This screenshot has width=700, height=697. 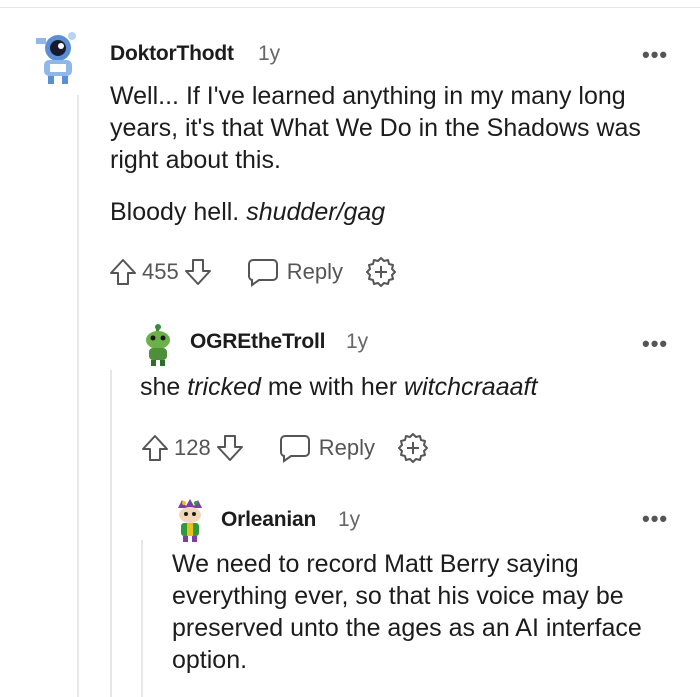 What do you see at coordinates (257, 342) in the screenshot?
I see `username: OGREtheTroll` at bounding box center [257, 342].